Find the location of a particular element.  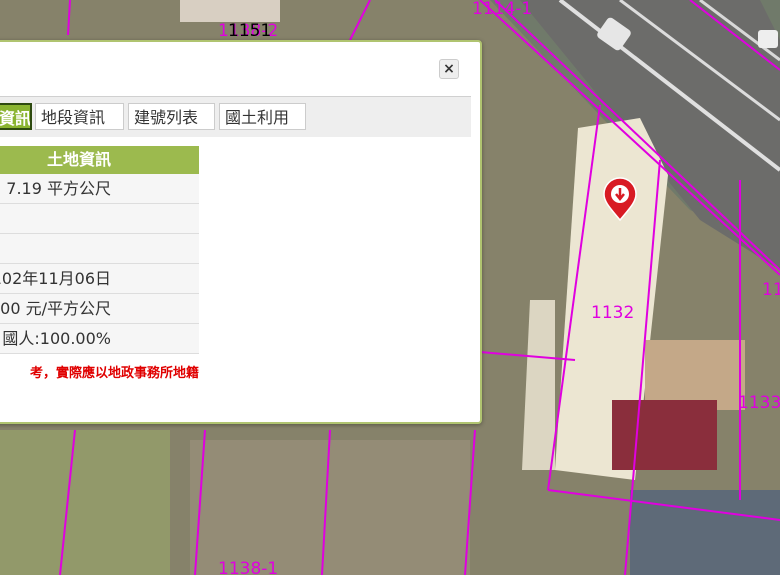

info-value: 國人:100.00% is located at coordinates (56, 338).